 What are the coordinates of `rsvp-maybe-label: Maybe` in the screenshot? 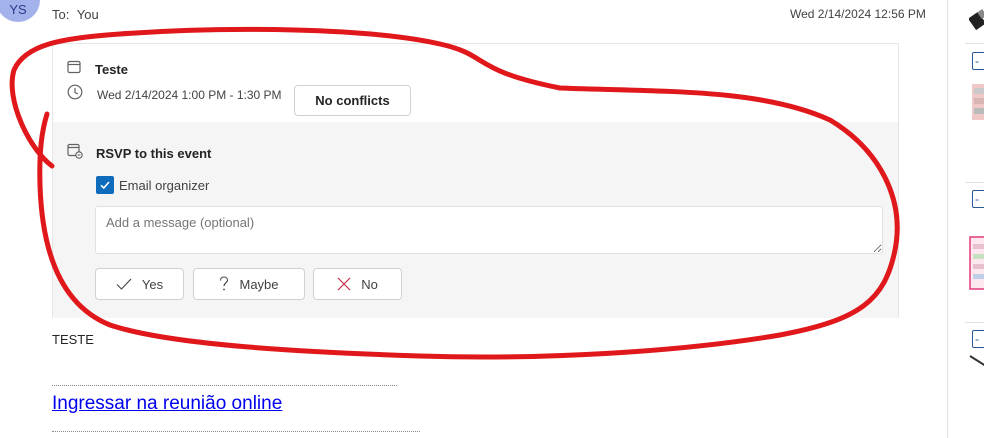 It's located at (259, 284).